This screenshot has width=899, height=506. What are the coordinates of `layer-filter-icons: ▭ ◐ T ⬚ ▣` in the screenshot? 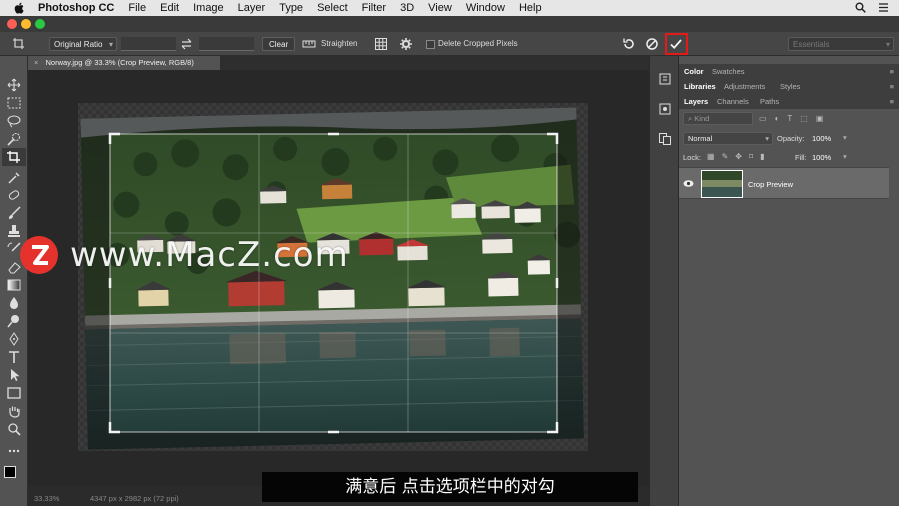 It's located at (791, 118).